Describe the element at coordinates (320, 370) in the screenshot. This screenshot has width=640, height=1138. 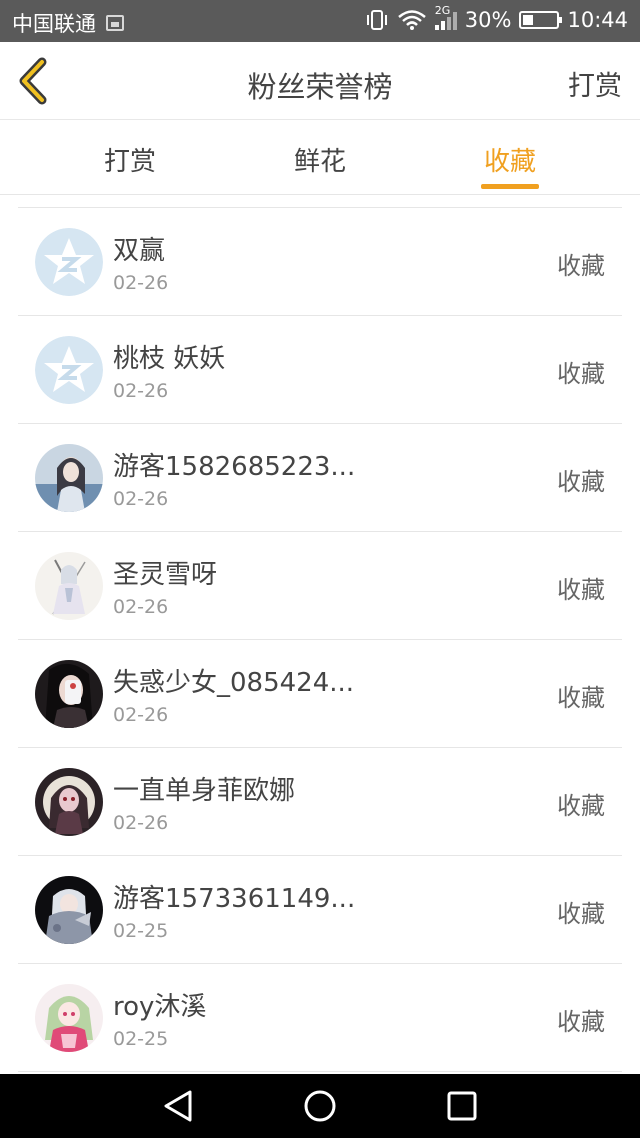
I see `list-item: 桃枝 妖妖 02-26 收藏` at that location.